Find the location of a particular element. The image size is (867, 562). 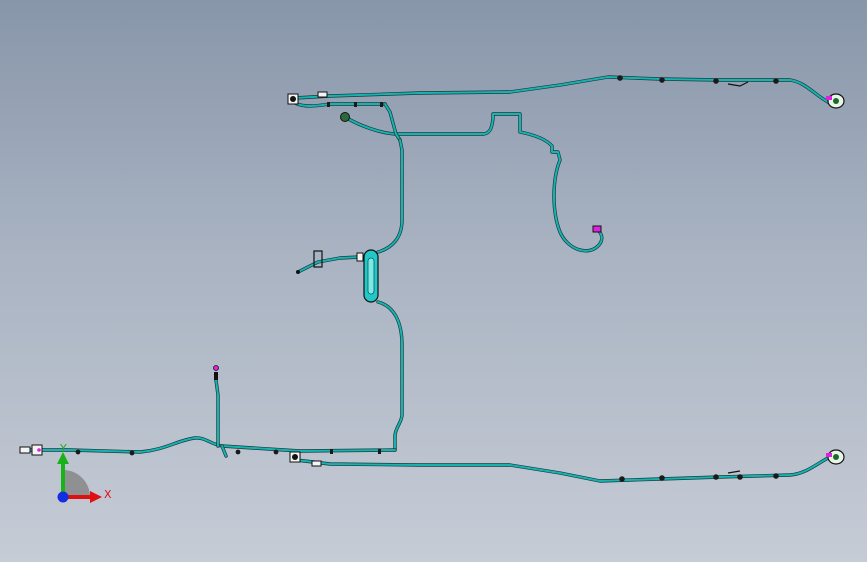

upper-branch is located at coordinates (473, 177).